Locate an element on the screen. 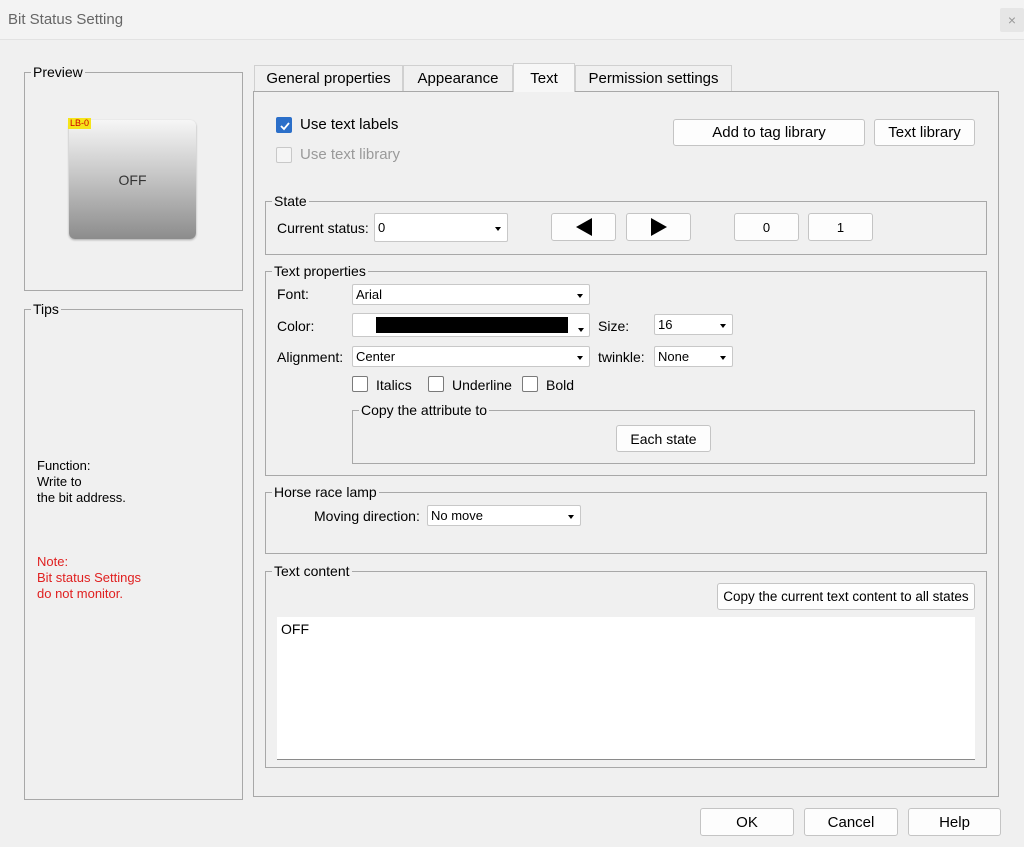  close-button: × is located at coordinates (1012, 20).